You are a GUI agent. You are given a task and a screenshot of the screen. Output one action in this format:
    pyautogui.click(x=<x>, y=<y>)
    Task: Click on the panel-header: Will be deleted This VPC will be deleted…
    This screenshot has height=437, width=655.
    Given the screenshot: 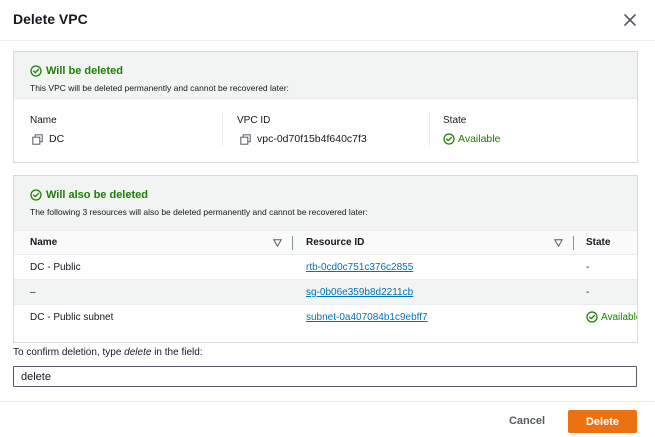 What is the action you would take?
    pyautogui.click(x=325, y=75)
    